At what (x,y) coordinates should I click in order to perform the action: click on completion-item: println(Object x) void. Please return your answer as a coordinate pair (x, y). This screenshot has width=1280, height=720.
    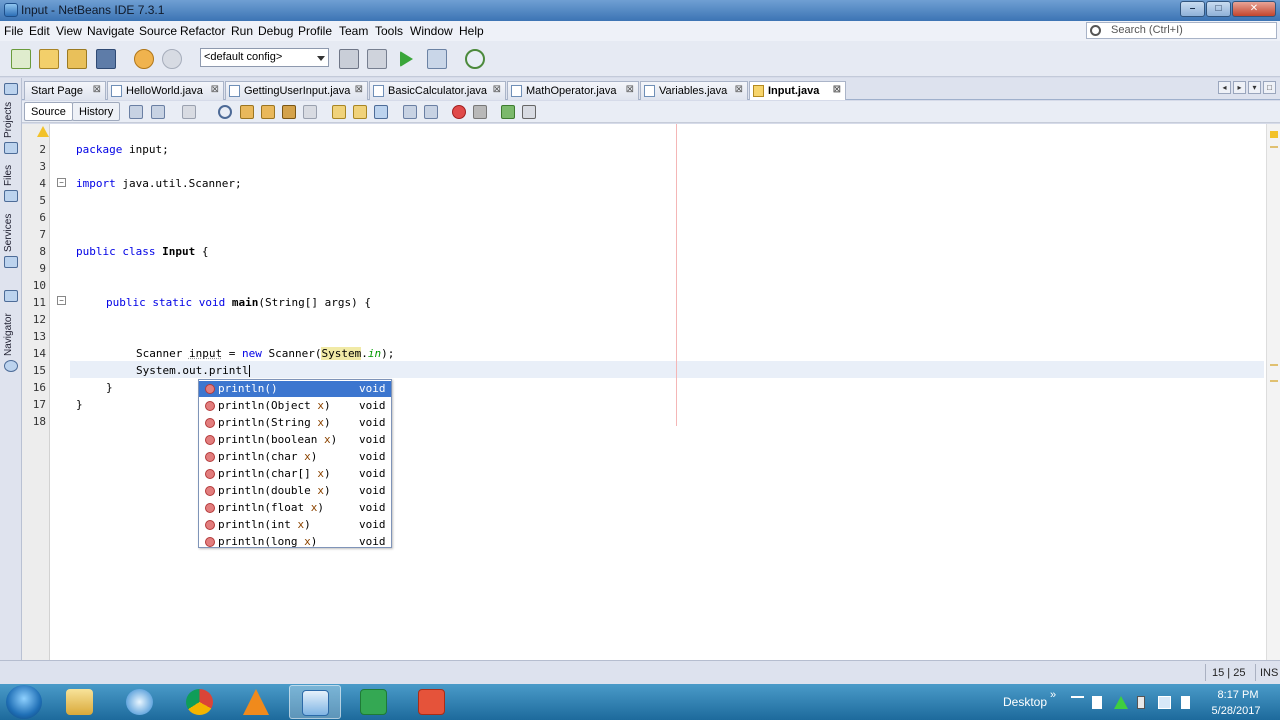
    Looking at the image, I should click on (295, 406).